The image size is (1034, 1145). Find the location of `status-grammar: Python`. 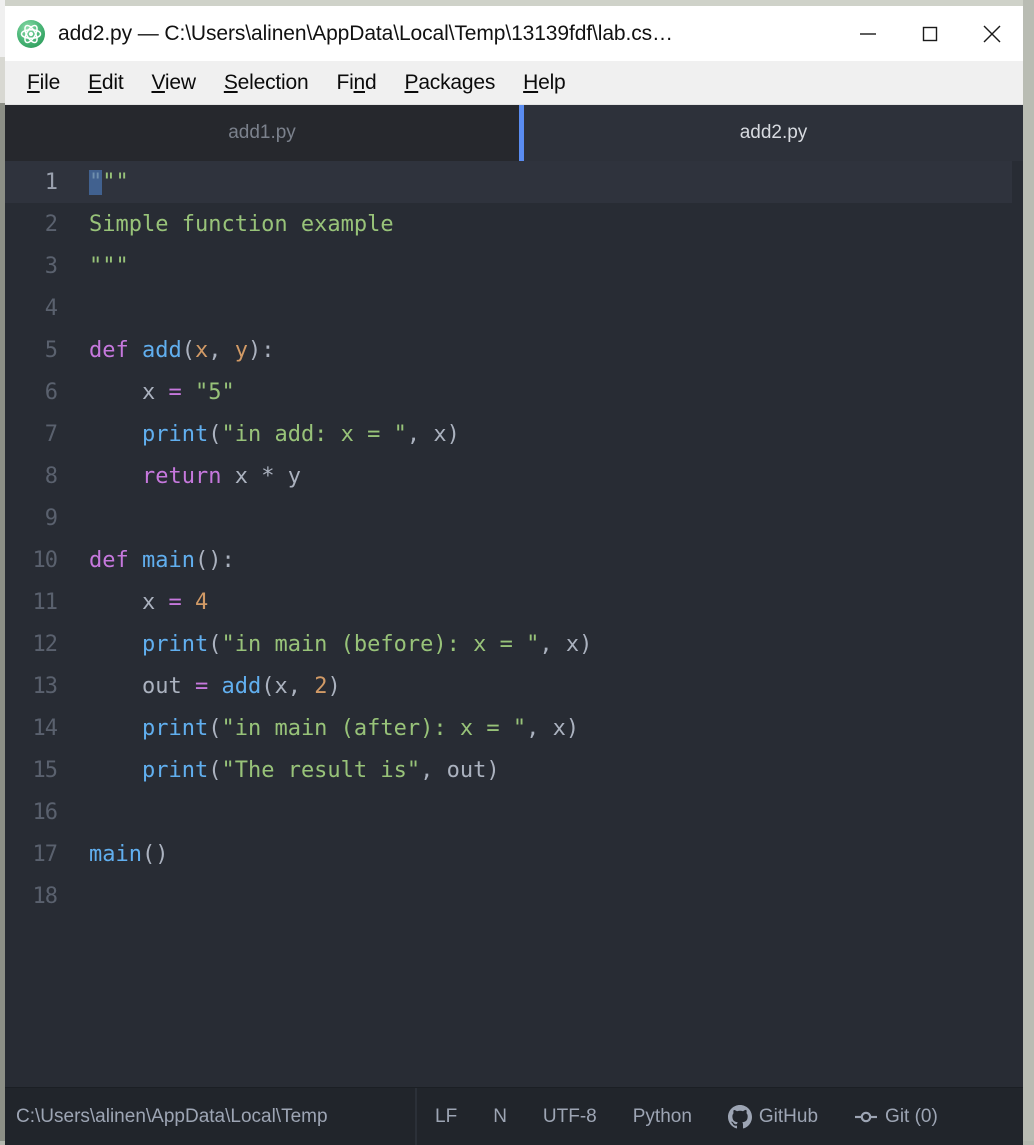

status-grammar: Python is located at coordinates (662, 1117).